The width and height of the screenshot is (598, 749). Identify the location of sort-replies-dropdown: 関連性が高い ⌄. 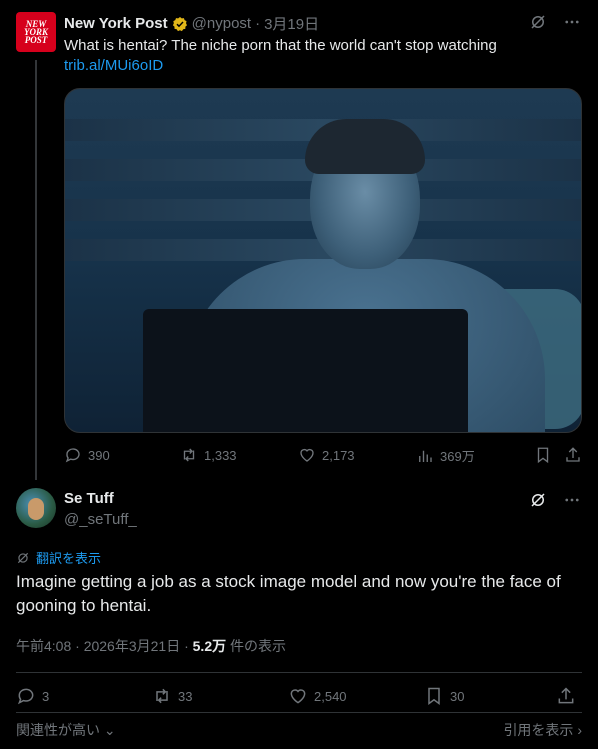
(66, 730).